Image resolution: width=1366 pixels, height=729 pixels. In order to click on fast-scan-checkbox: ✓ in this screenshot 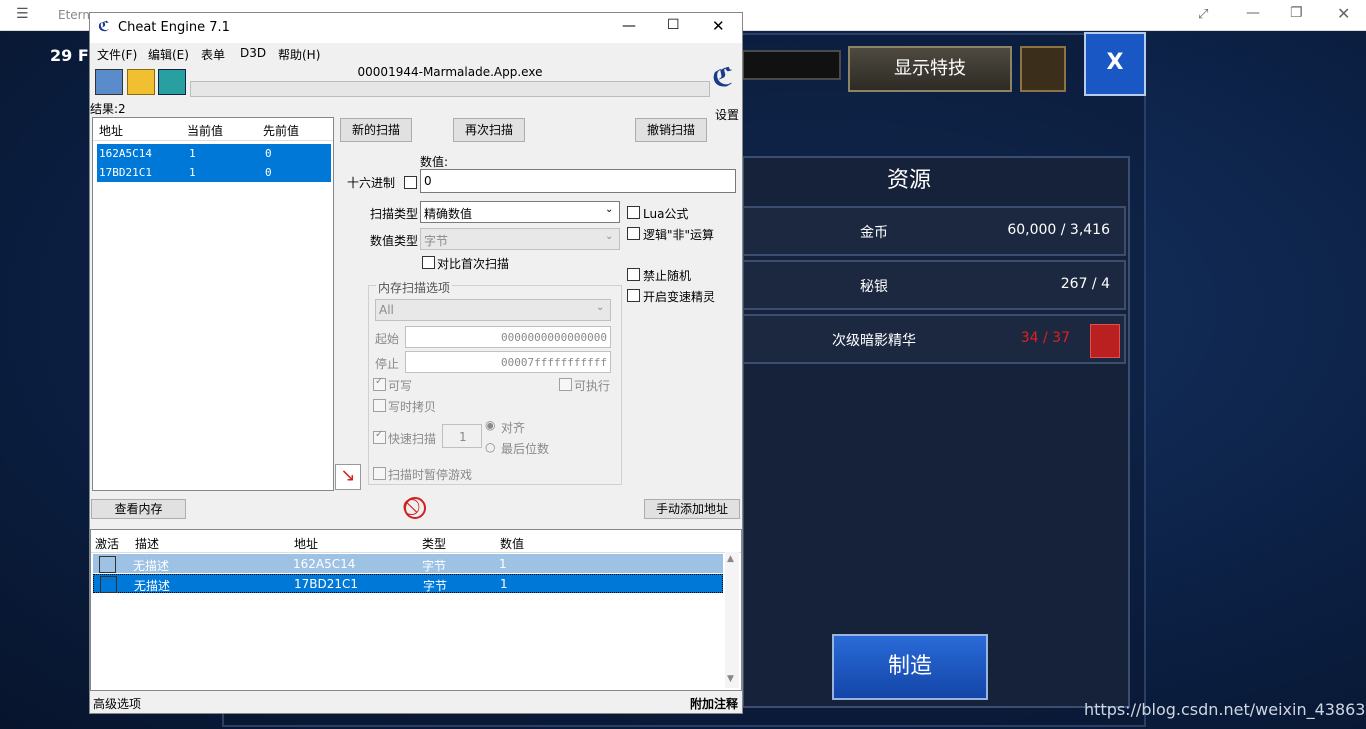, I will do `click(379, 436)`.